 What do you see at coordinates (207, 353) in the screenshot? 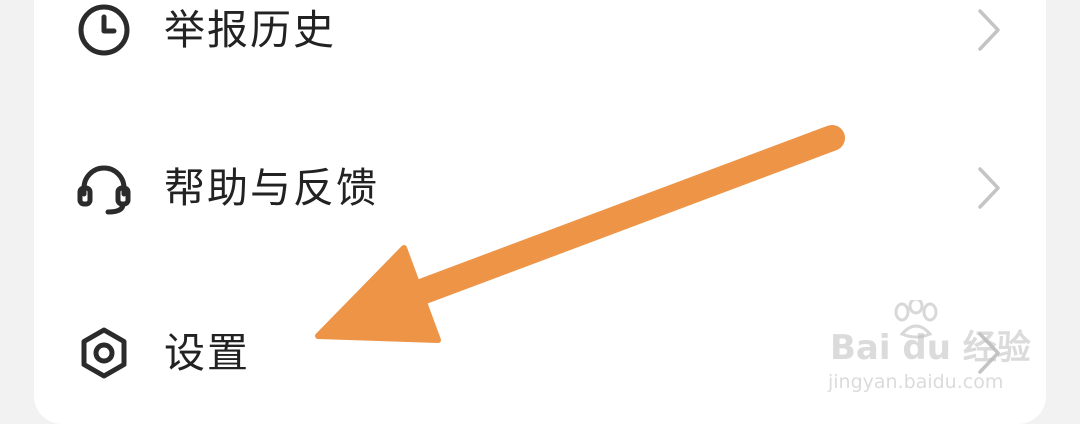
I see `menu-item-label: 设置` at bounding box center [207, 353].